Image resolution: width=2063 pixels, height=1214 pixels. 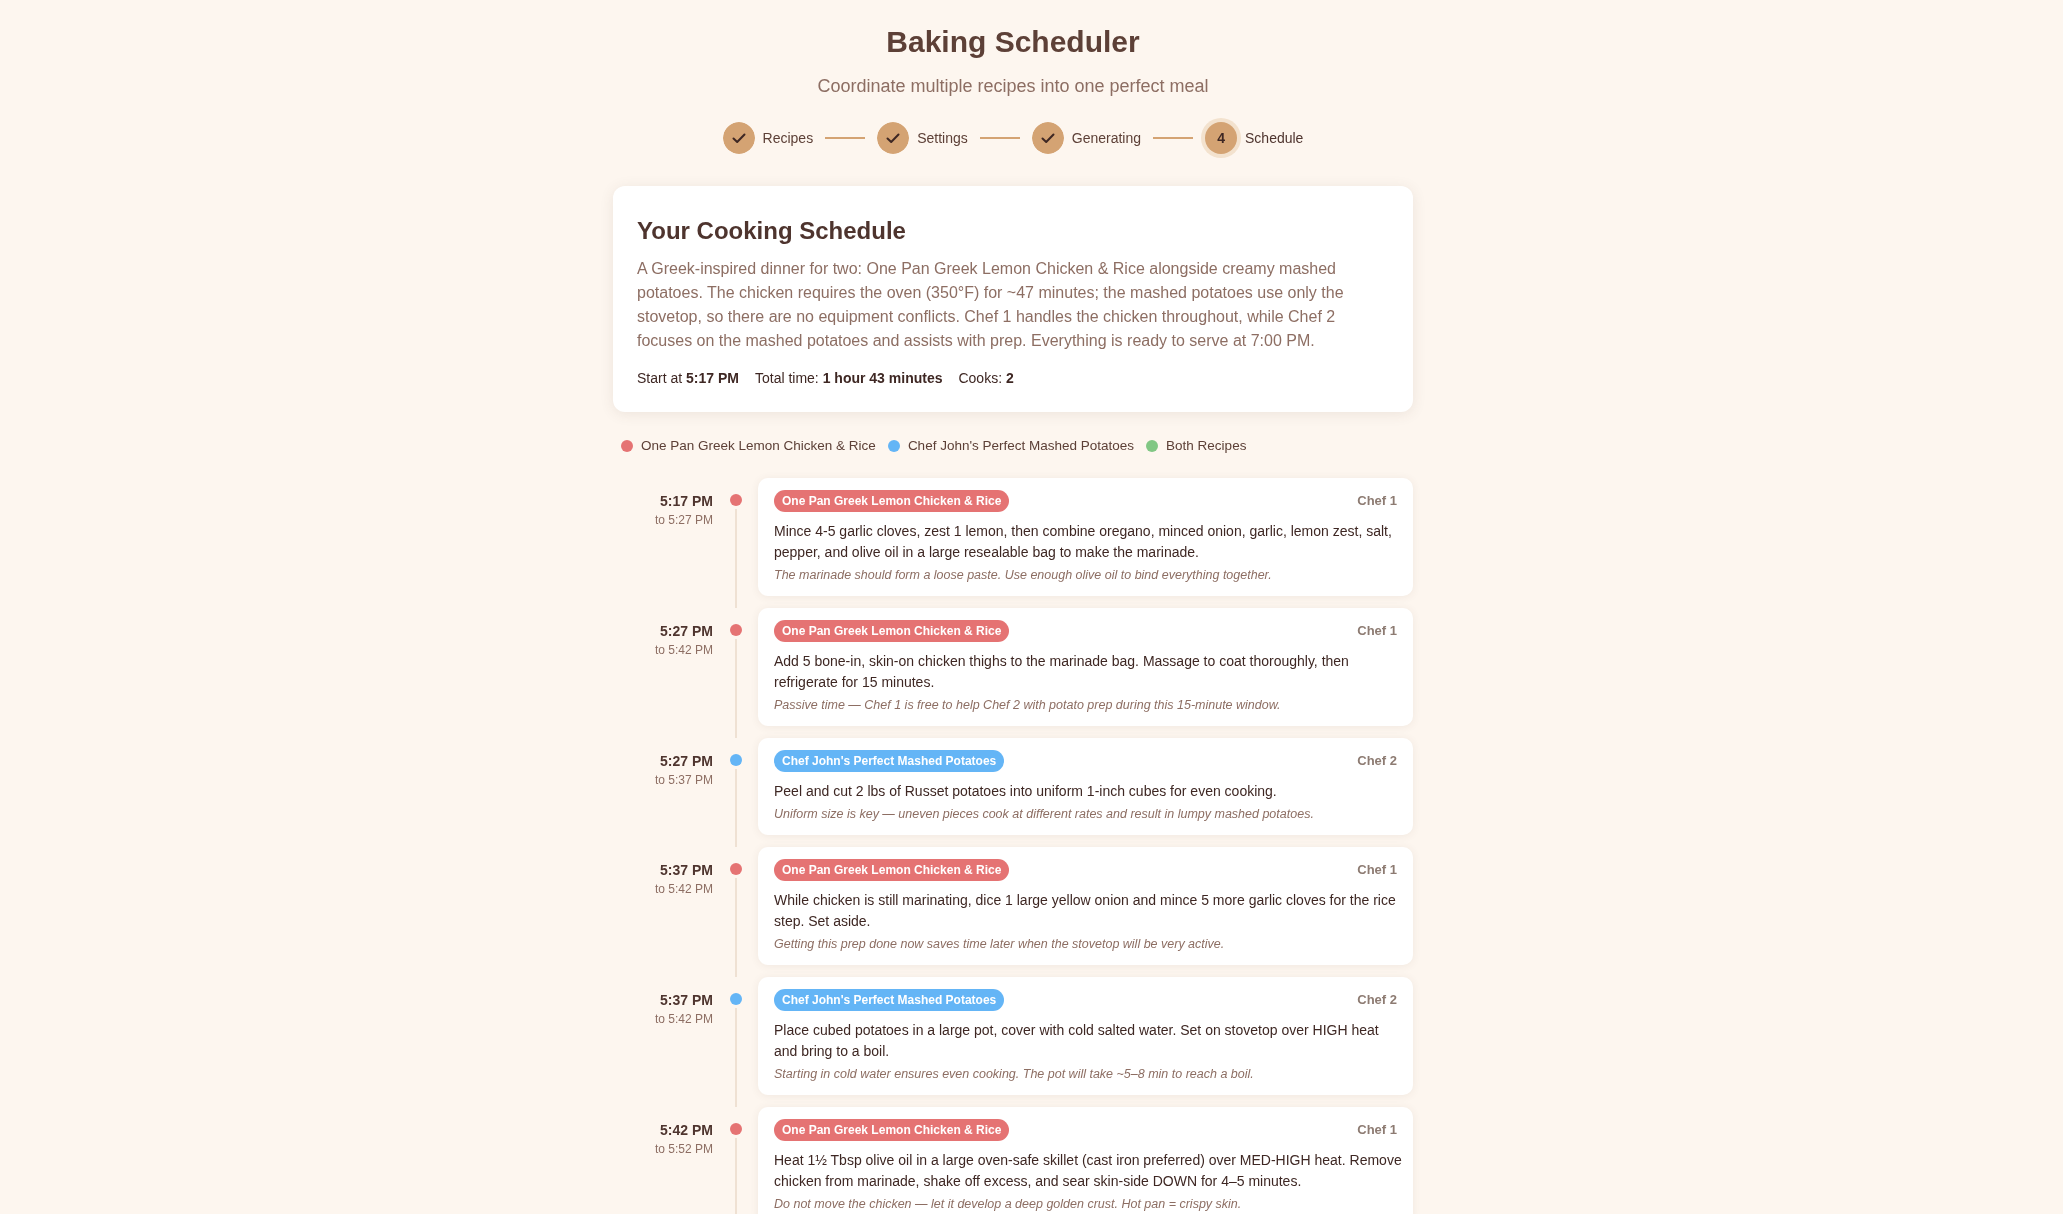 I want to click on step-instruction: Add 5 bone-in, skin-on chicken thighs to the marinade bag. Massage to coat thoroughly, then refrigerate for 15 minutes., so click(x=1062, y=672).